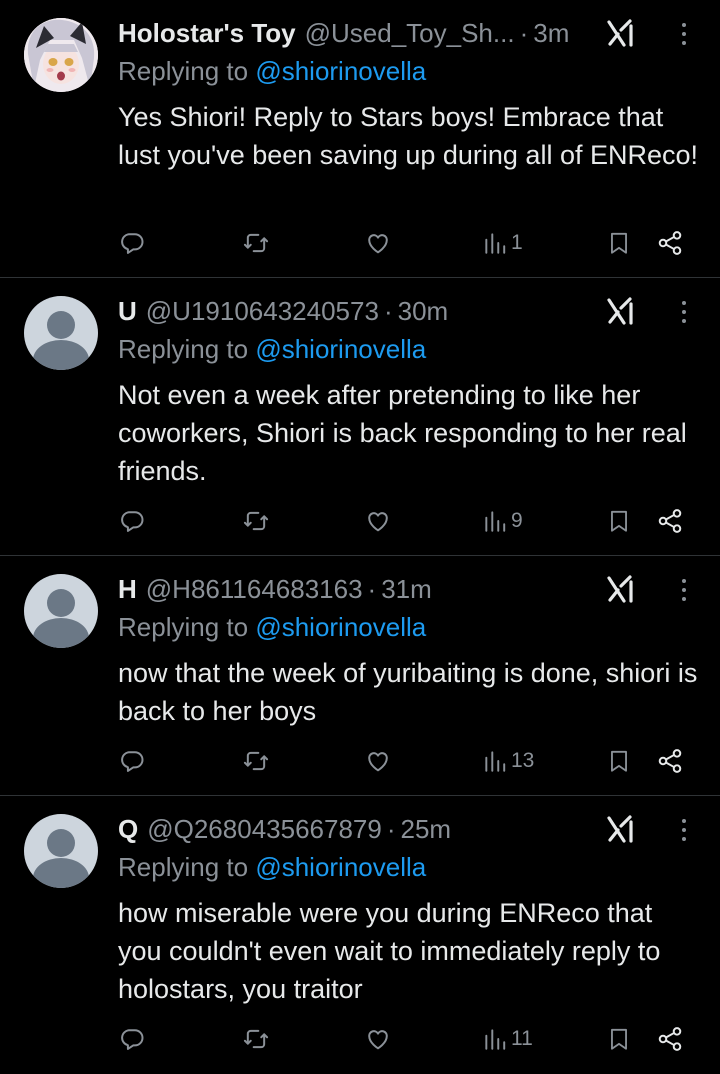  I want to click on user-handle: @U1910643240573, so click(262, 311).